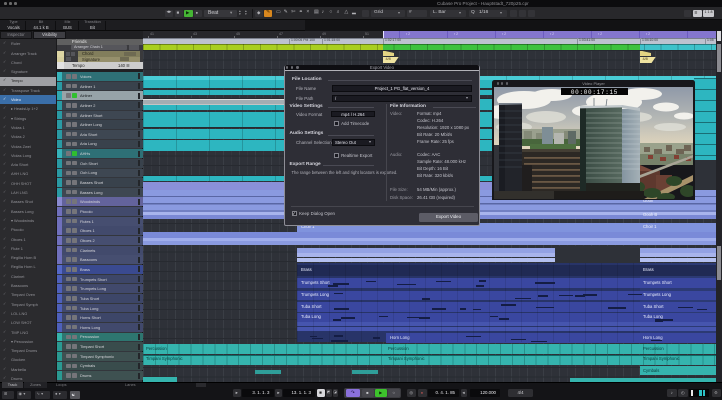  What do you see at coordinates (593, 91) in the screenshot?
I see `svg-text: 00:00:17:15` at bounding box center [593, 91].